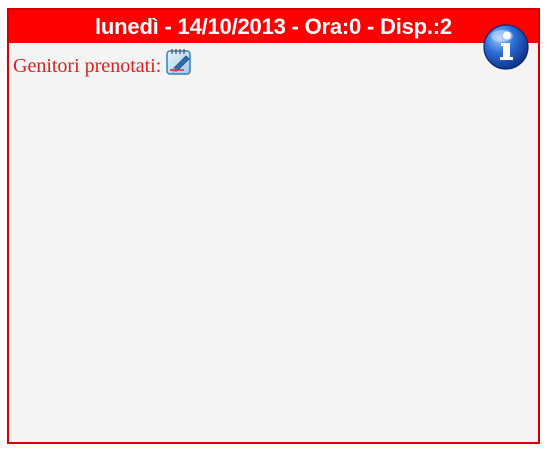 The height and width of the screenshot is (454, 549). Describe the element at coordinates (179, 62) in the screenshot. I see `edit-note-icon` at that location.